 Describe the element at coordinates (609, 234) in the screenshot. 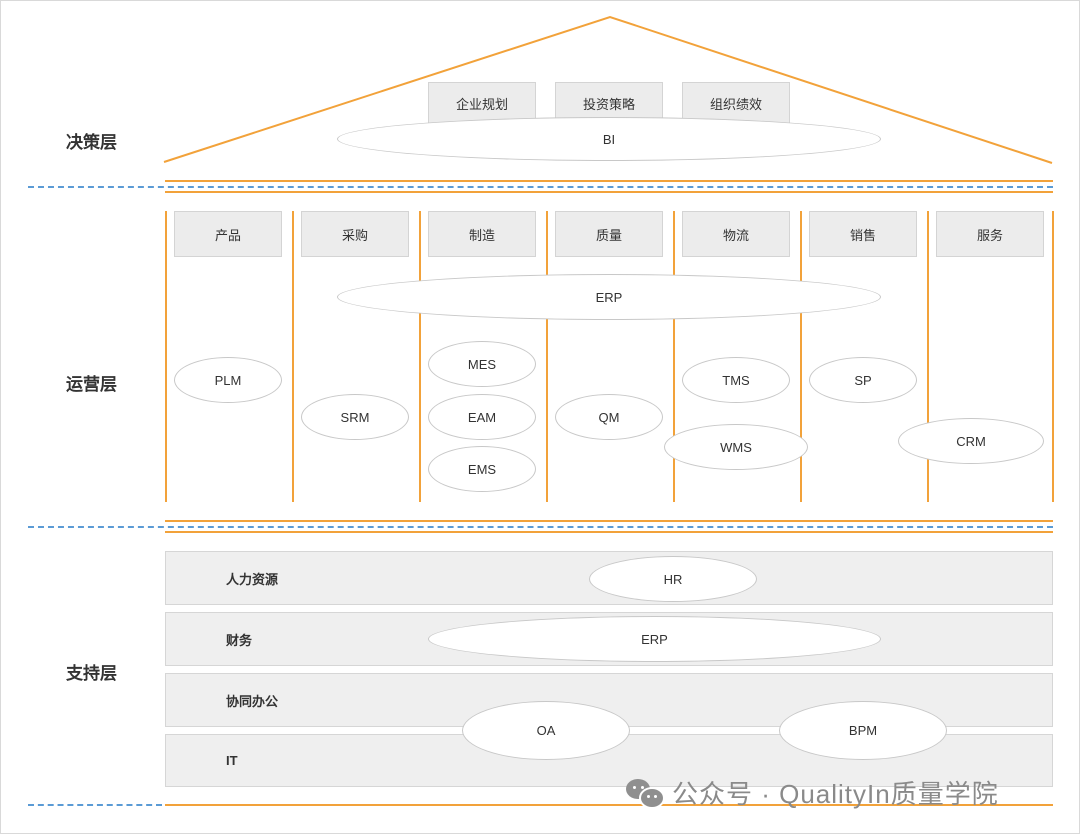

I see `domain-box-quality: 质量` at that location.